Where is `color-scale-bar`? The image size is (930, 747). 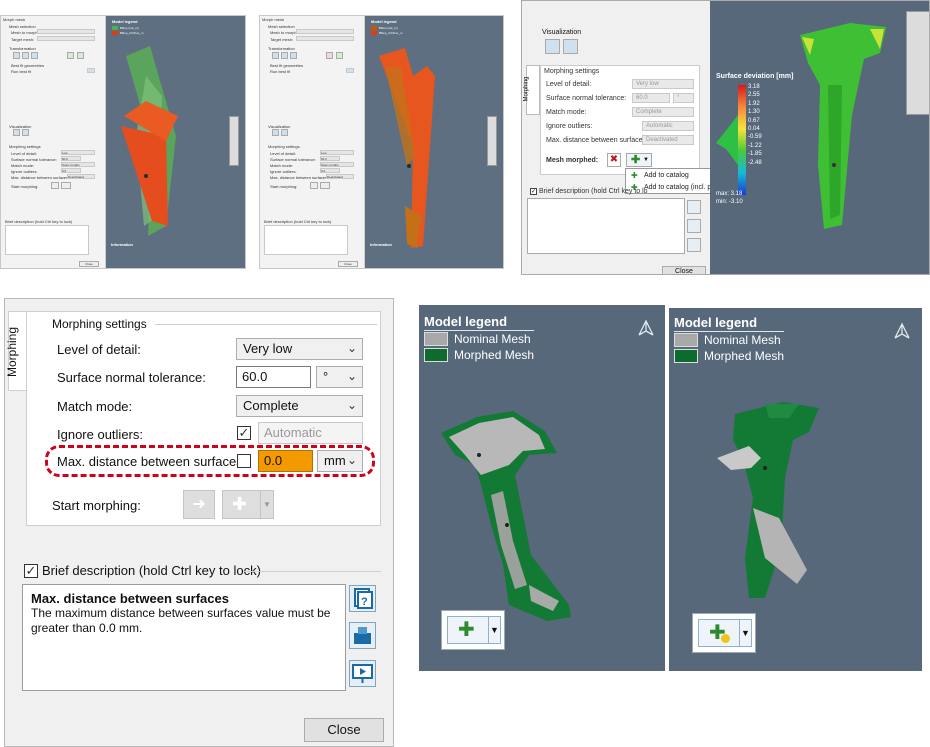 color-scale-bar is located at coordinates (742, 140).